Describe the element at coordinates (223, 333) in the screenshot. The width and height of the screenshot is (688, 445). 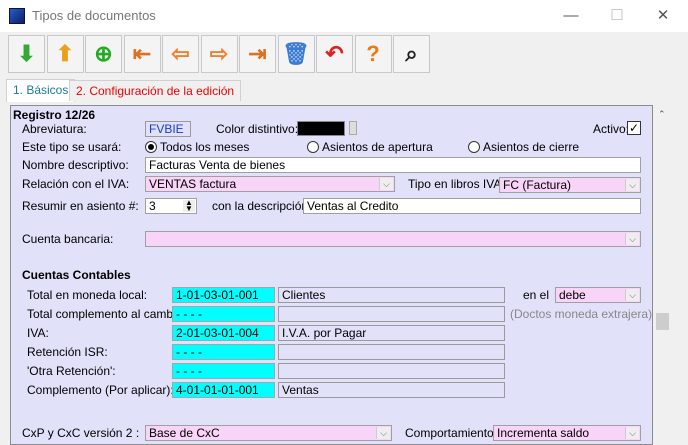
I see `cuenta-code-input: 2-01-03-01-004` at that location.